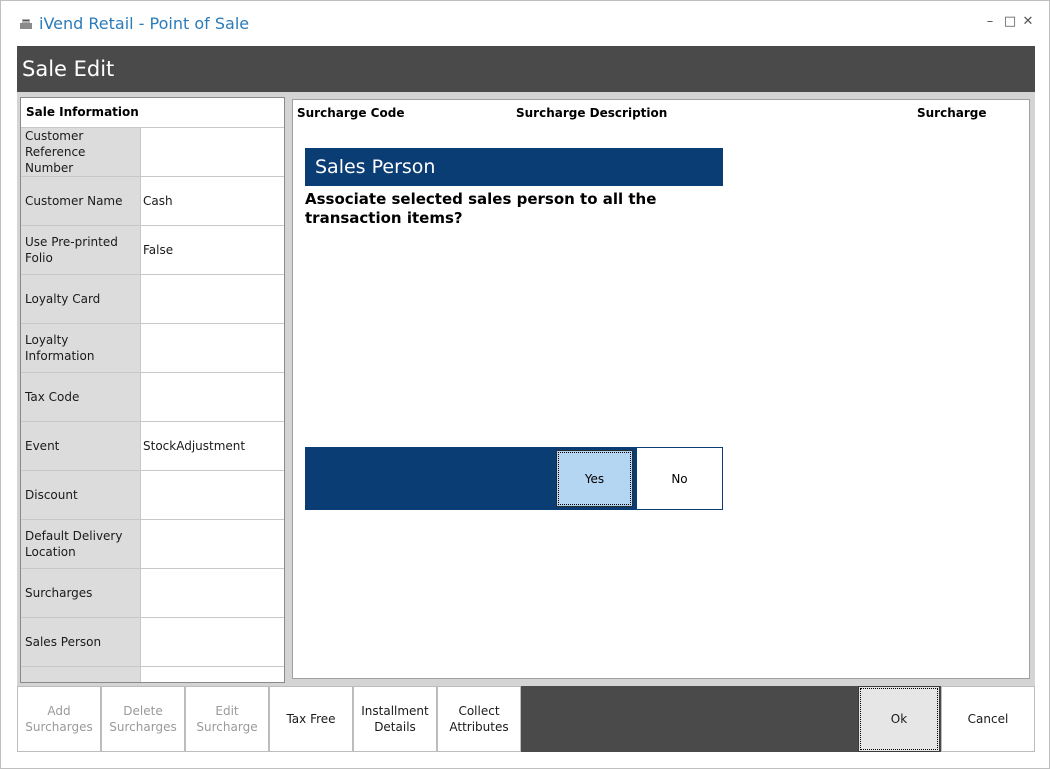 The width and height of the screenshot is (1050, 769). Describe the element at coordinates (158, 201) in the screenshot. I see `row-value: Cash` at that location.